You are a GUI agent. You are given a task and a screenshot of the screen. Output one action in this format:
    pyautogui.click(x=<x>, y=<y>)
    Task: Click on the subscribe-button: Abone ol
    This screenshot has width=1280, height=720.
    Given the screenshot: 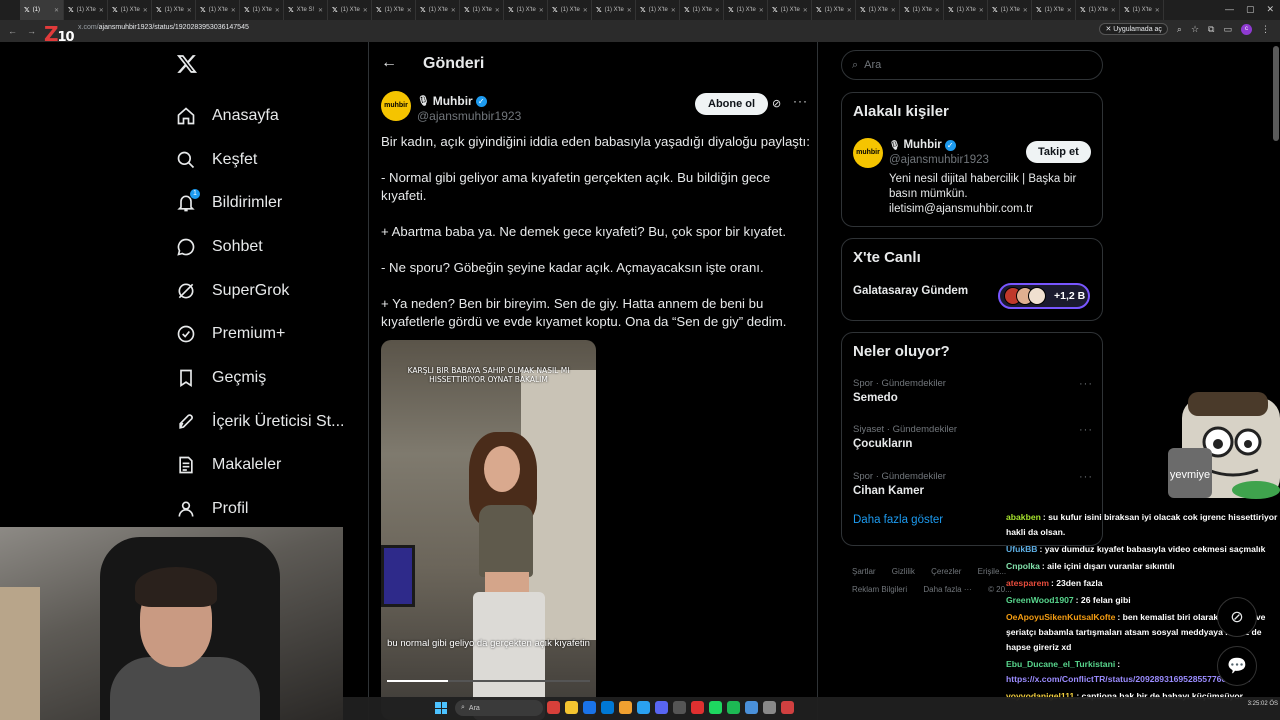 What is the action you would take?
    pyautogui.click(x=732, y=104)
    